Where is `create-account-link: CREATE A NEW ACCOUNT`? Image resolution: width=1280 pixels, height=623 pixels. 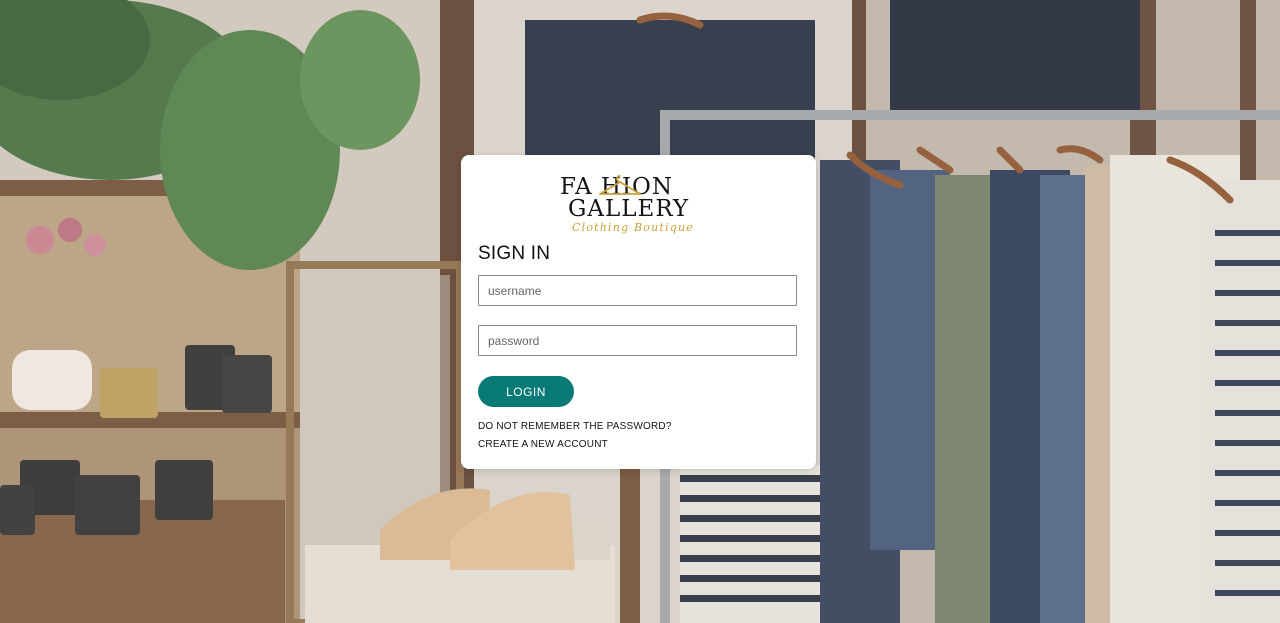
create-account-link: CREATE A NEW ACCOUNT is located at coordinates (543, 444).